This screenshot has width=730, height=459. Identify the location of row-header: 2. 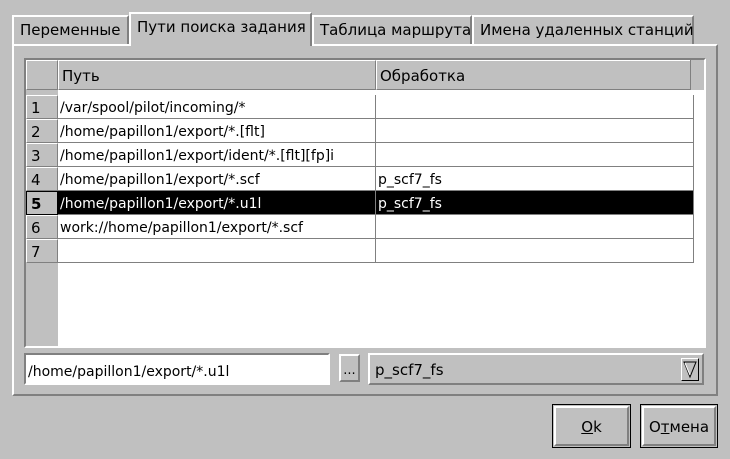
(42, 131).